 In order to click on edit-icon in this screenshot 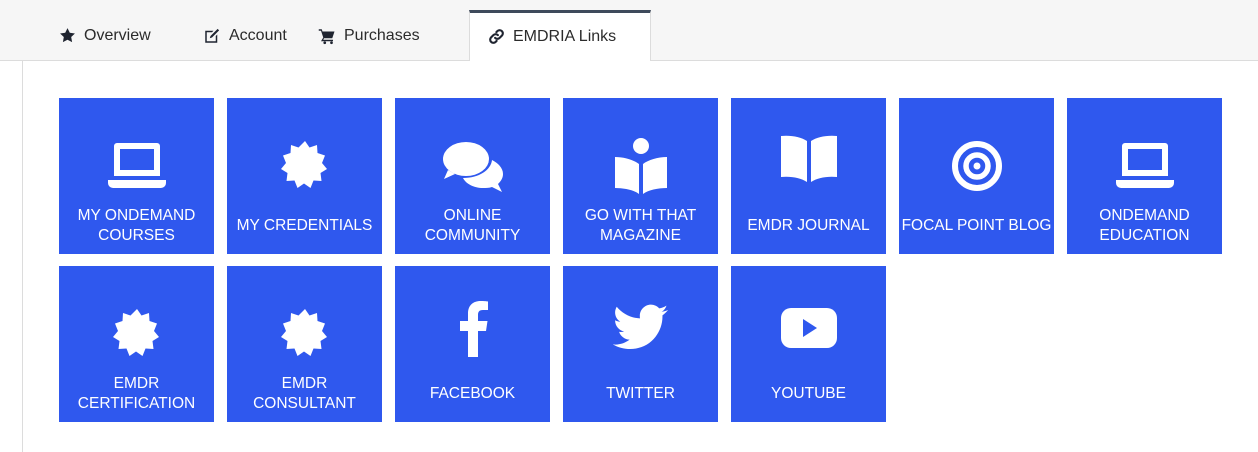, I will do `click(212, 36)`.